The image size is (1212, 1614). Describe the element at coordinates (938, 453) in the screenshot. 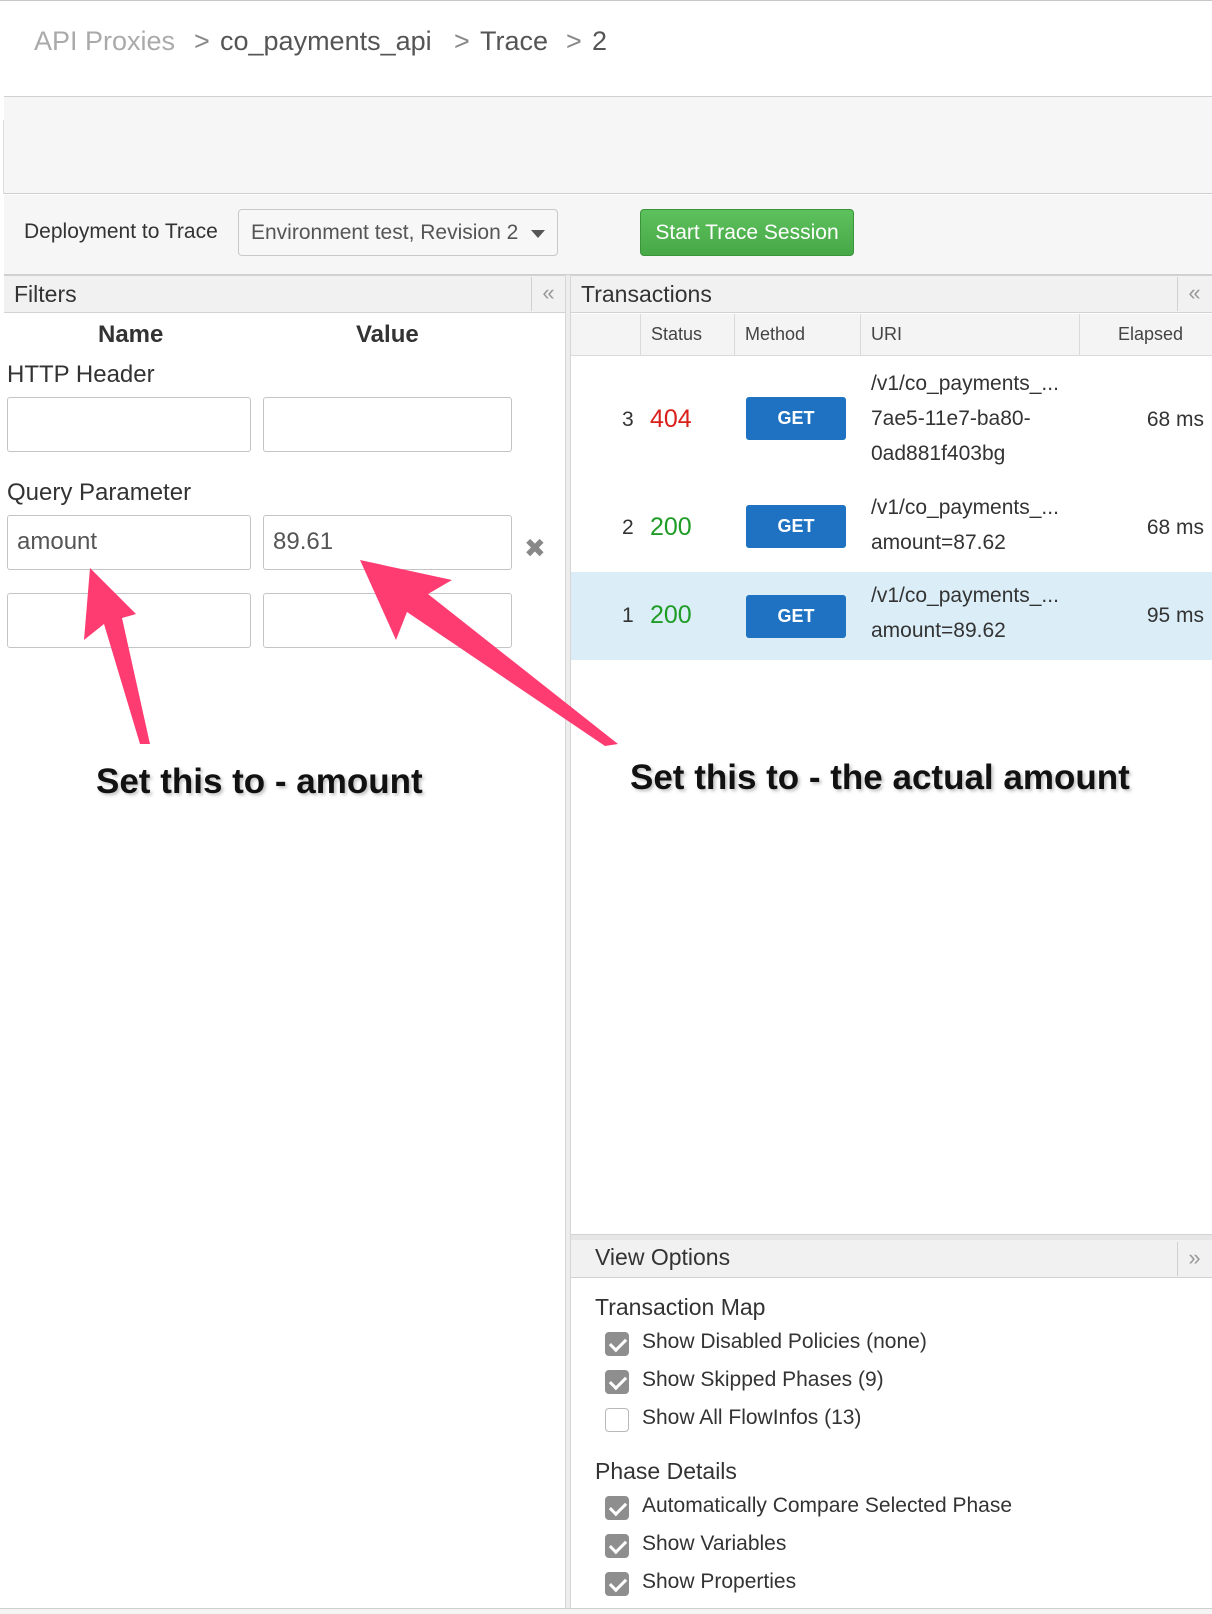

I see `uri-line: 0ad881f403bg` at that location.